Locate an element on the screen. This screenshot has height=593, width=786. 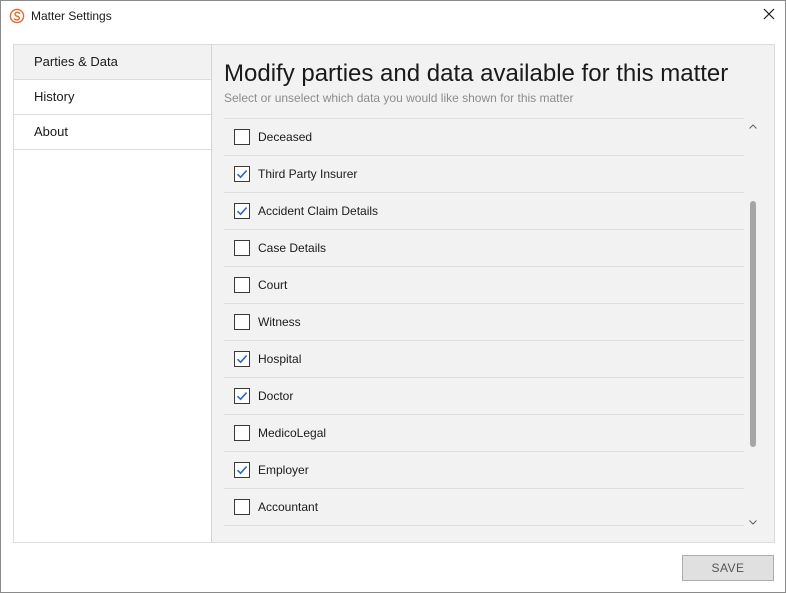
nav-item-label: History is located at coordinates (54, 96).